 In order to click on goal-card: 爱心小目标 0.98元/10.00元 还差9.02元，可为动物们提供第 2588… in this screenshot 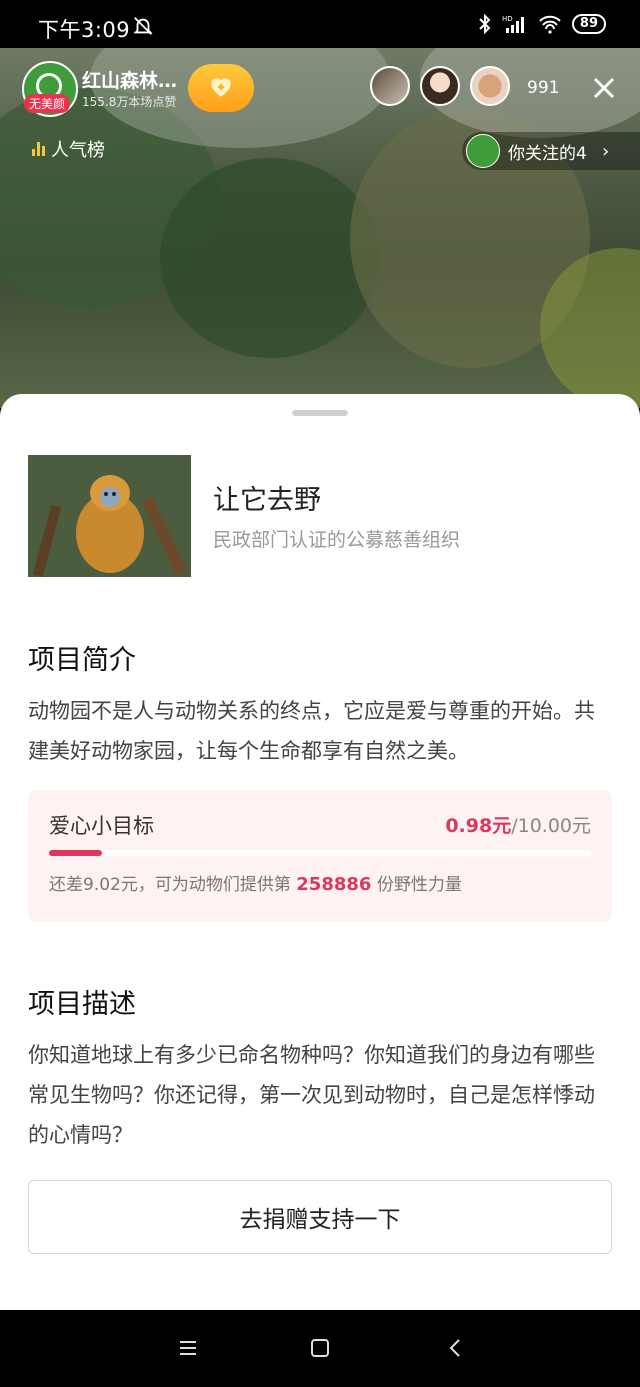, I will do `click(320, 856)`.